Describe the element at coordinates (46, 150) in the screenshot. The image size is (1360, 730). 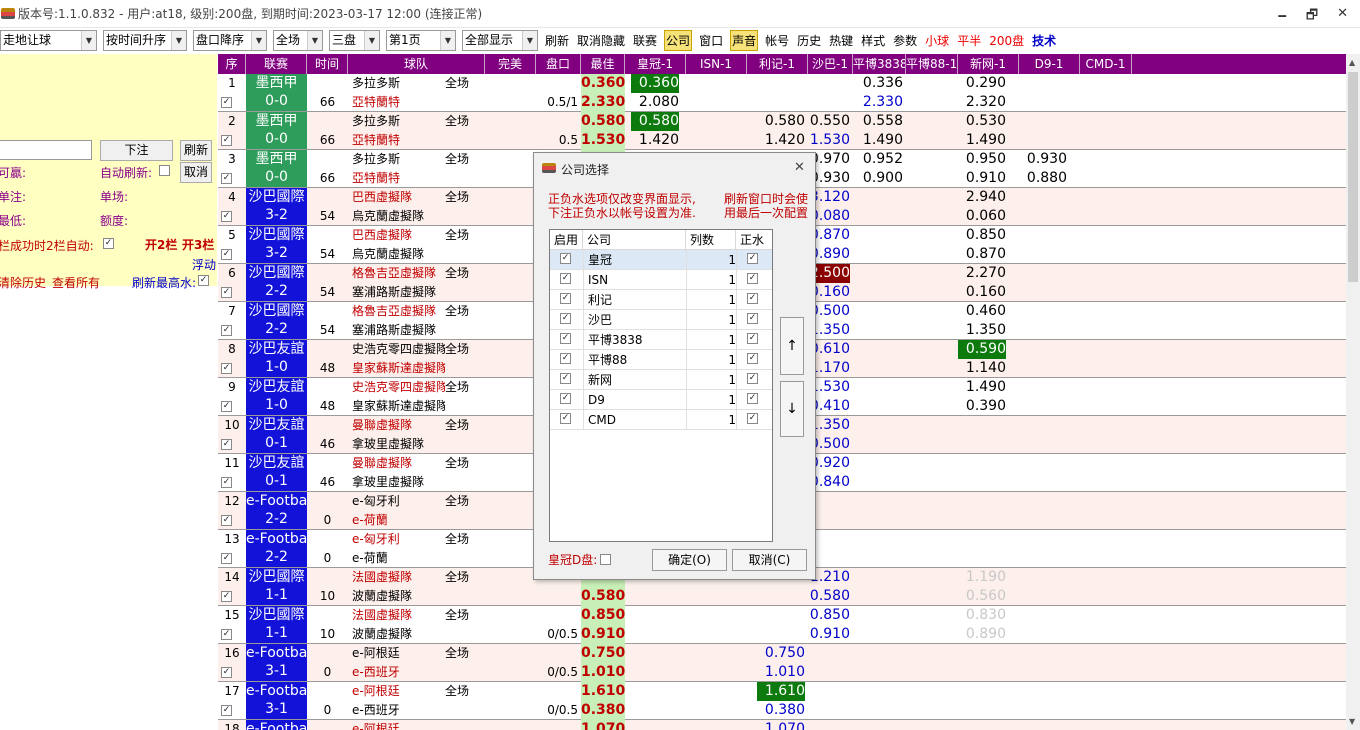
I see `bet-amount-input` at that location.